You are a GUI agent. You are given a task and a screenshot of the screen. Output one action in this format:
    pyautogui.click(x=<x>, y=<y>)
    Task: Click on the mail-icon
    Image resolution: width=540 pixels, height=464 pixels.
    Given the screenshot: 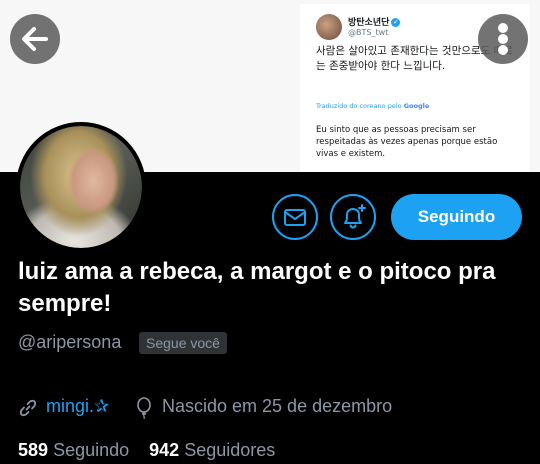 What is the action you would take?
    pyautogui.click(x=295, y=217)
    